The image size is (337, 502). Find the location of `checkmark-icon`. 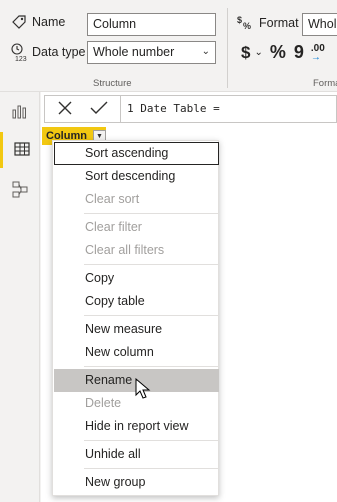

checkmark-icon is located at coordinates (99, 107).